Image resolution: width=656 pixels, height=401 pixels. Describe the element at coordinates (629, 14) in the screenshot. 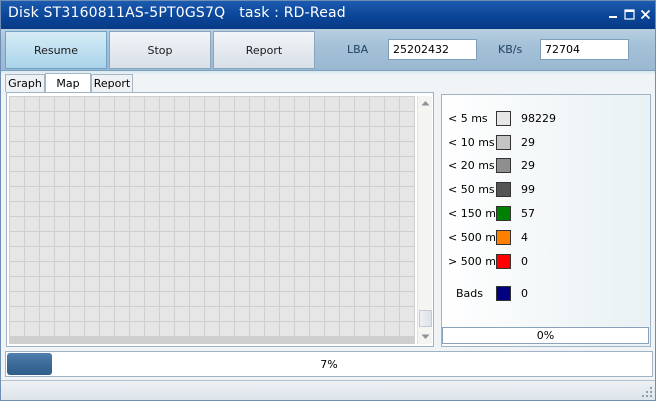

I see `maximize-button` at that location.